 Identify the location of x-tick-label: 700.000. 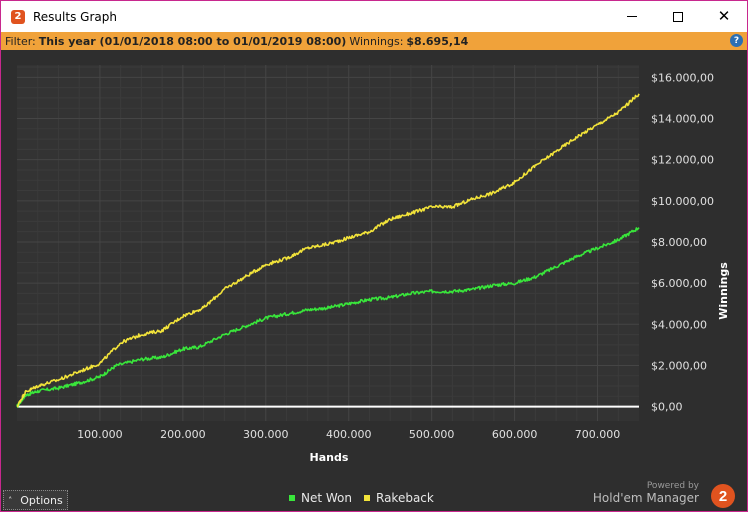
(598, 434).